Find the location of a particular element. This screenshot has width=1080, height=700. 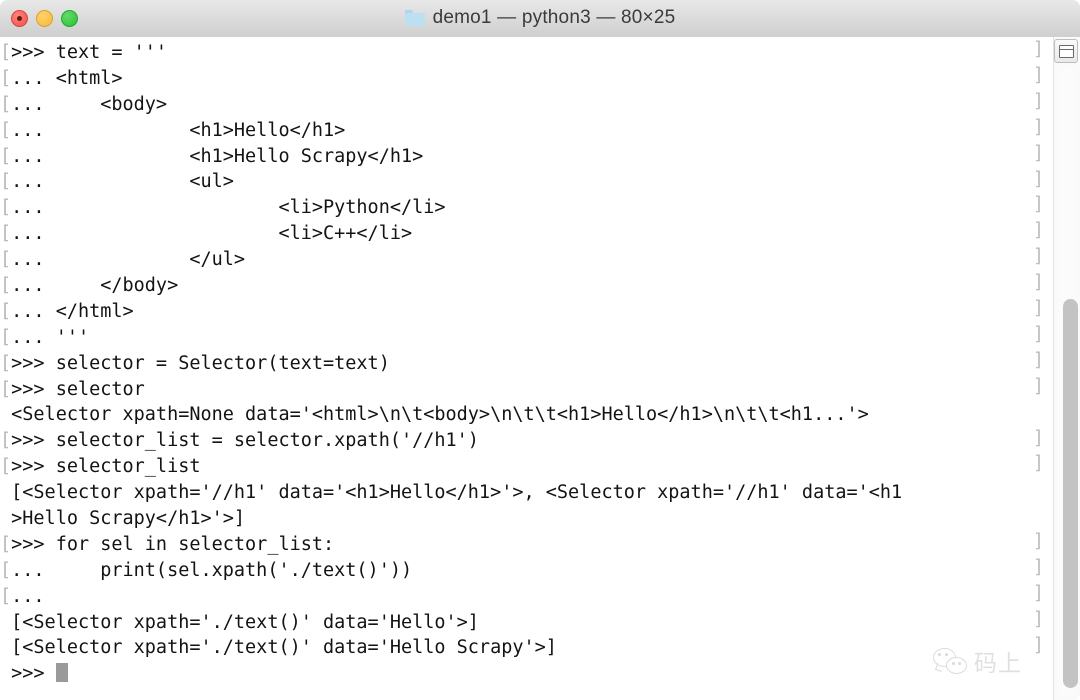

line-text: ... <ul> is located at coordinates (122, 182).